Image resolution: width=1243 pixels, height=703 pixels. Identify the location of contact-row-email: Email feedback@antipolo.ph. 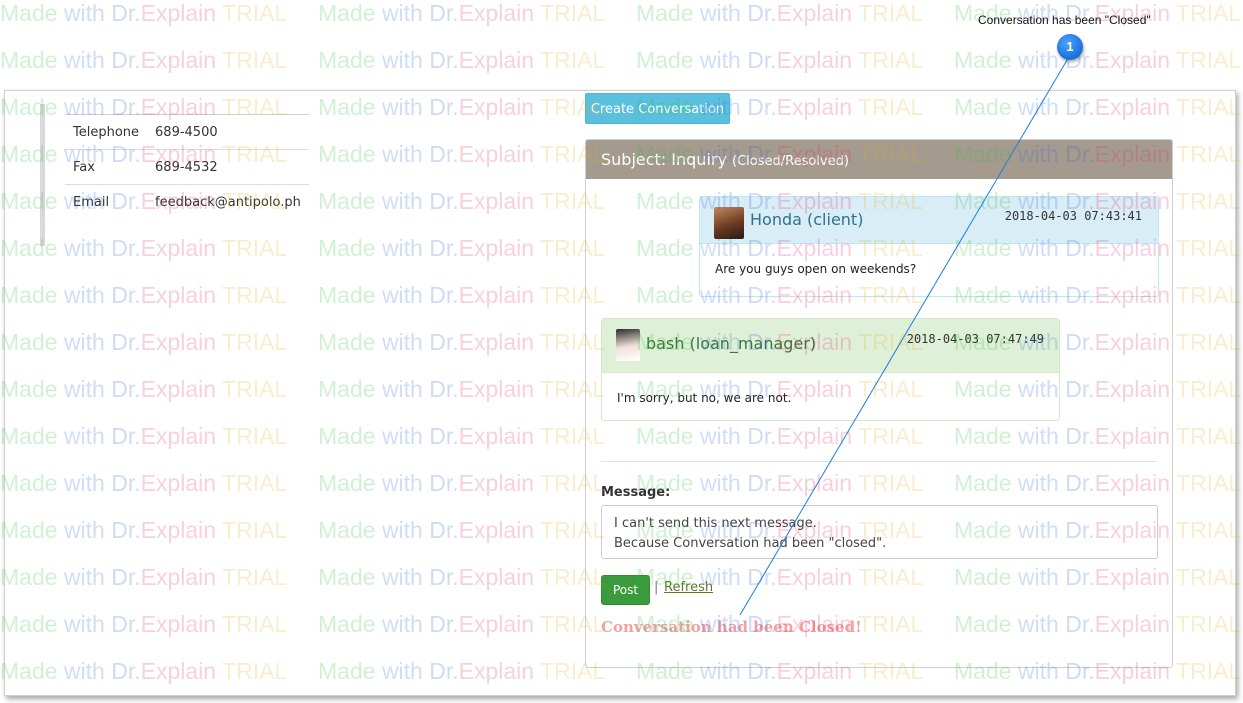
(187, 201).